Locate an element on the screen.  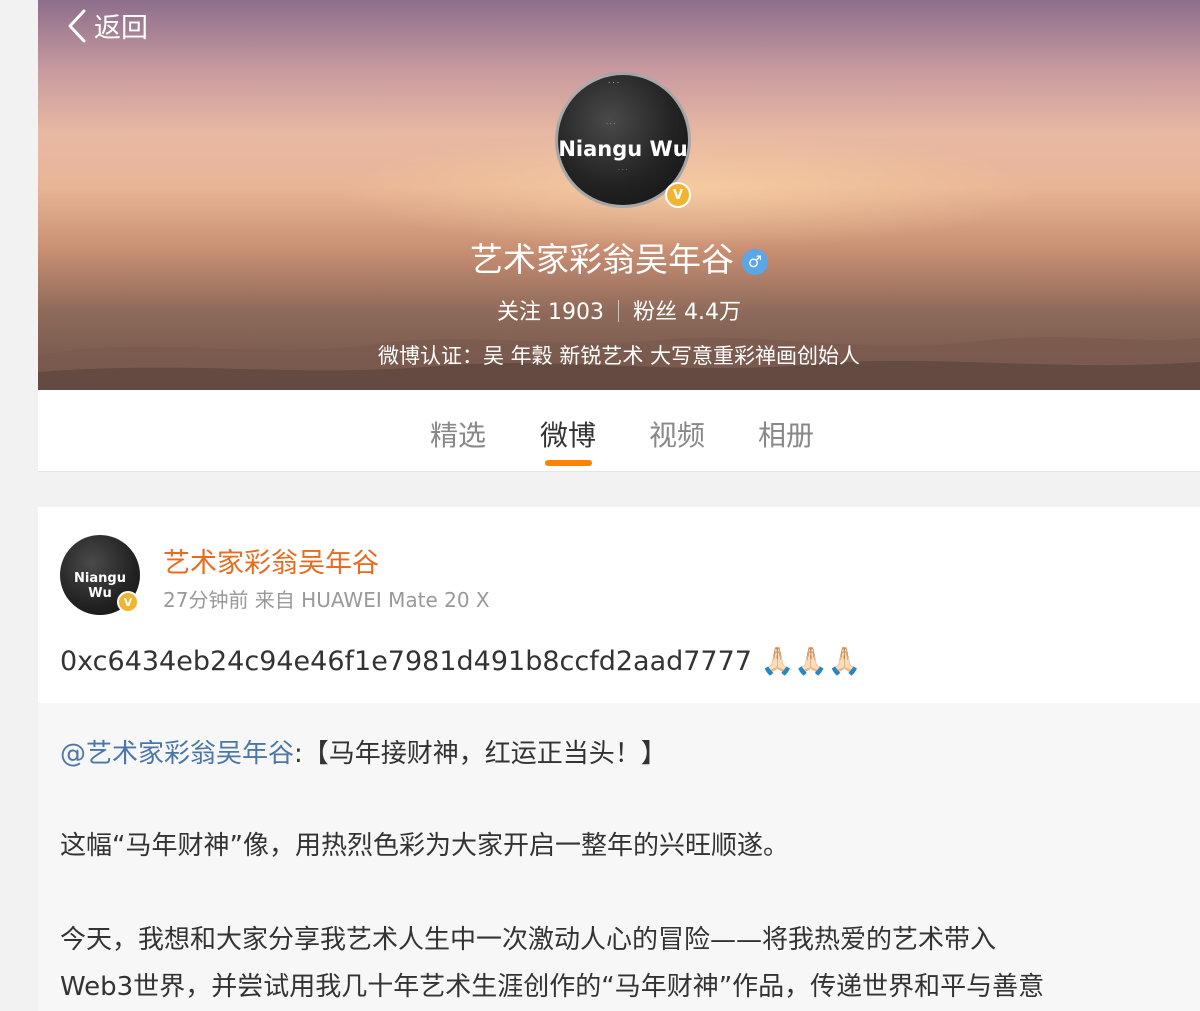
following-count: 关注 1903 is located at coordinates (550, 312).